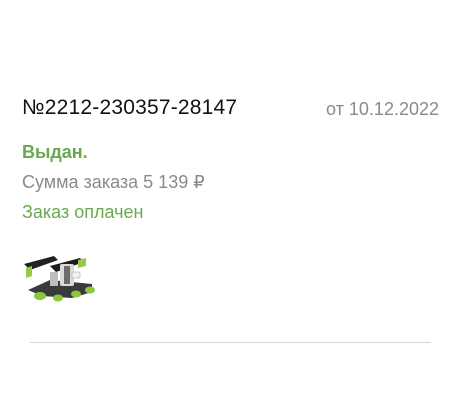  What do you see at coordinates (230, 342) in the screenshot?
I see `divider` at bounding box center [230, 342].